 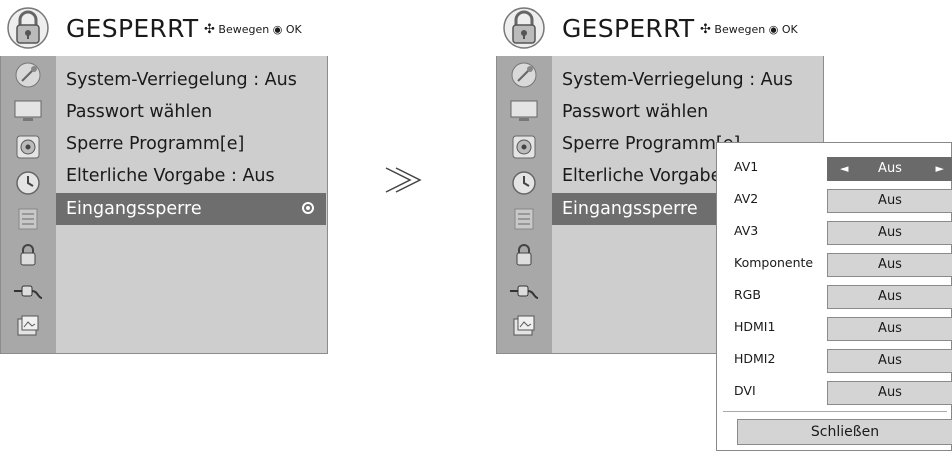 I want to click on close-button: Schließen, so click(x=844, y=432).